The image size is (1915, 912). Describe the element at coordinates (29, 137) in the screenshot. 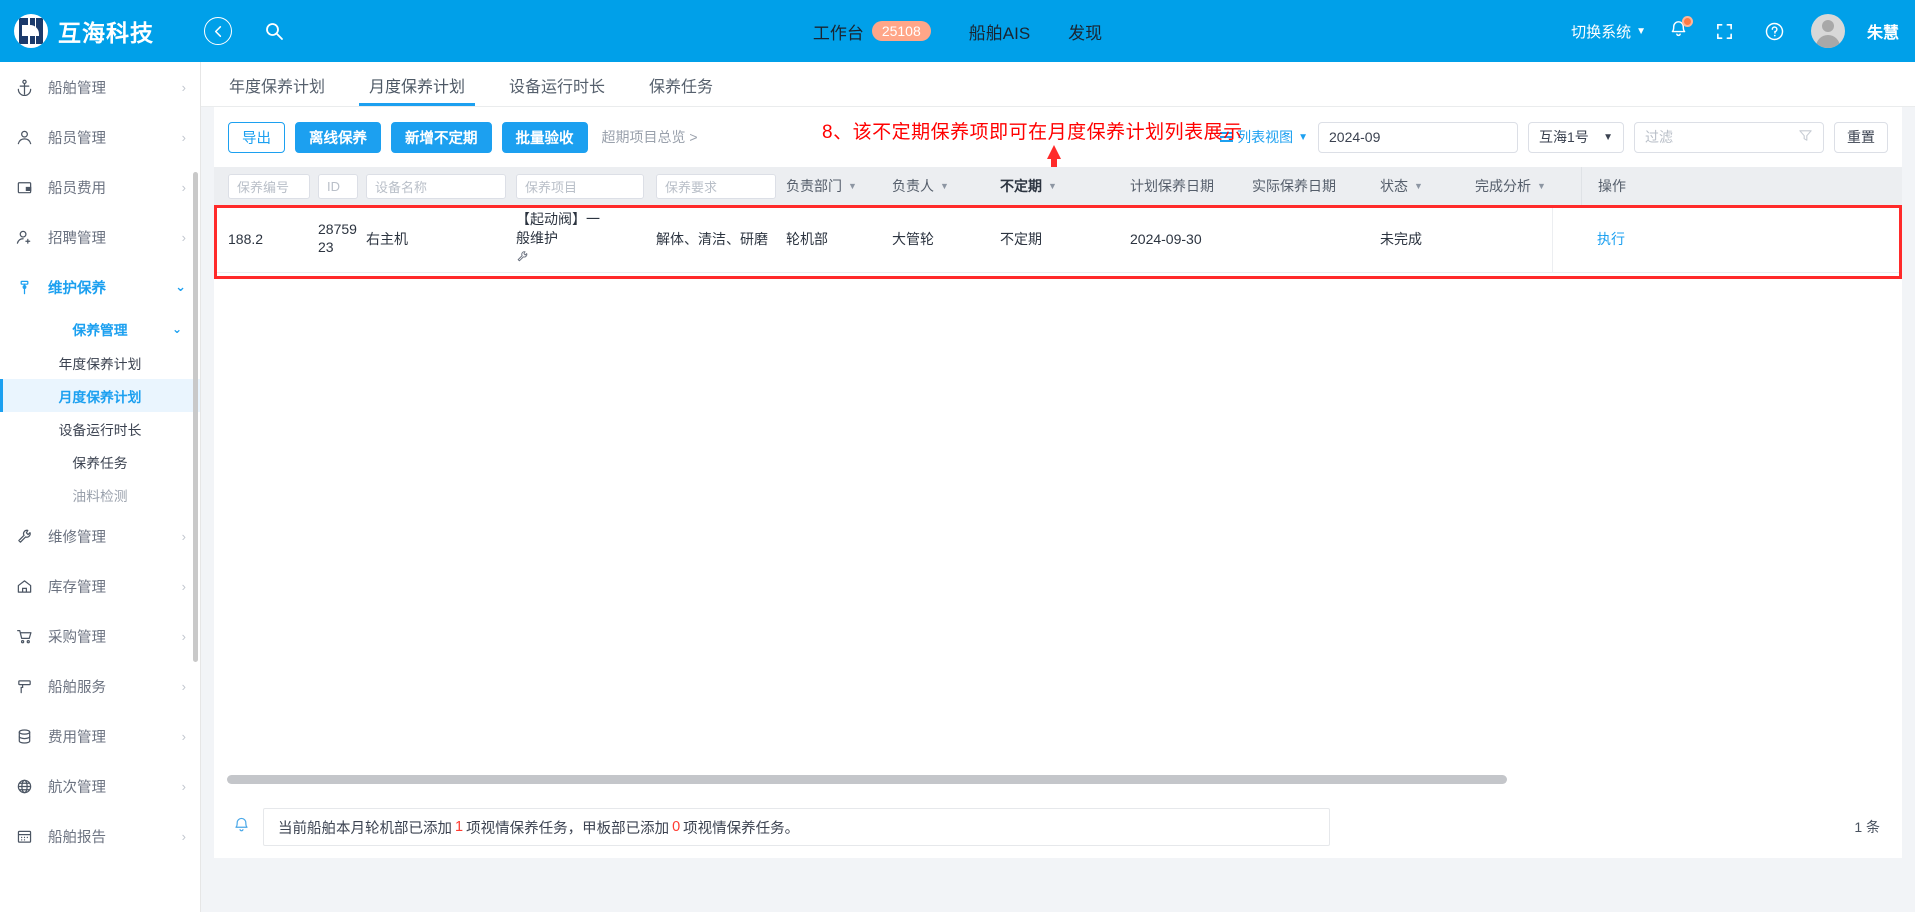

I see `person-icon` at that location.